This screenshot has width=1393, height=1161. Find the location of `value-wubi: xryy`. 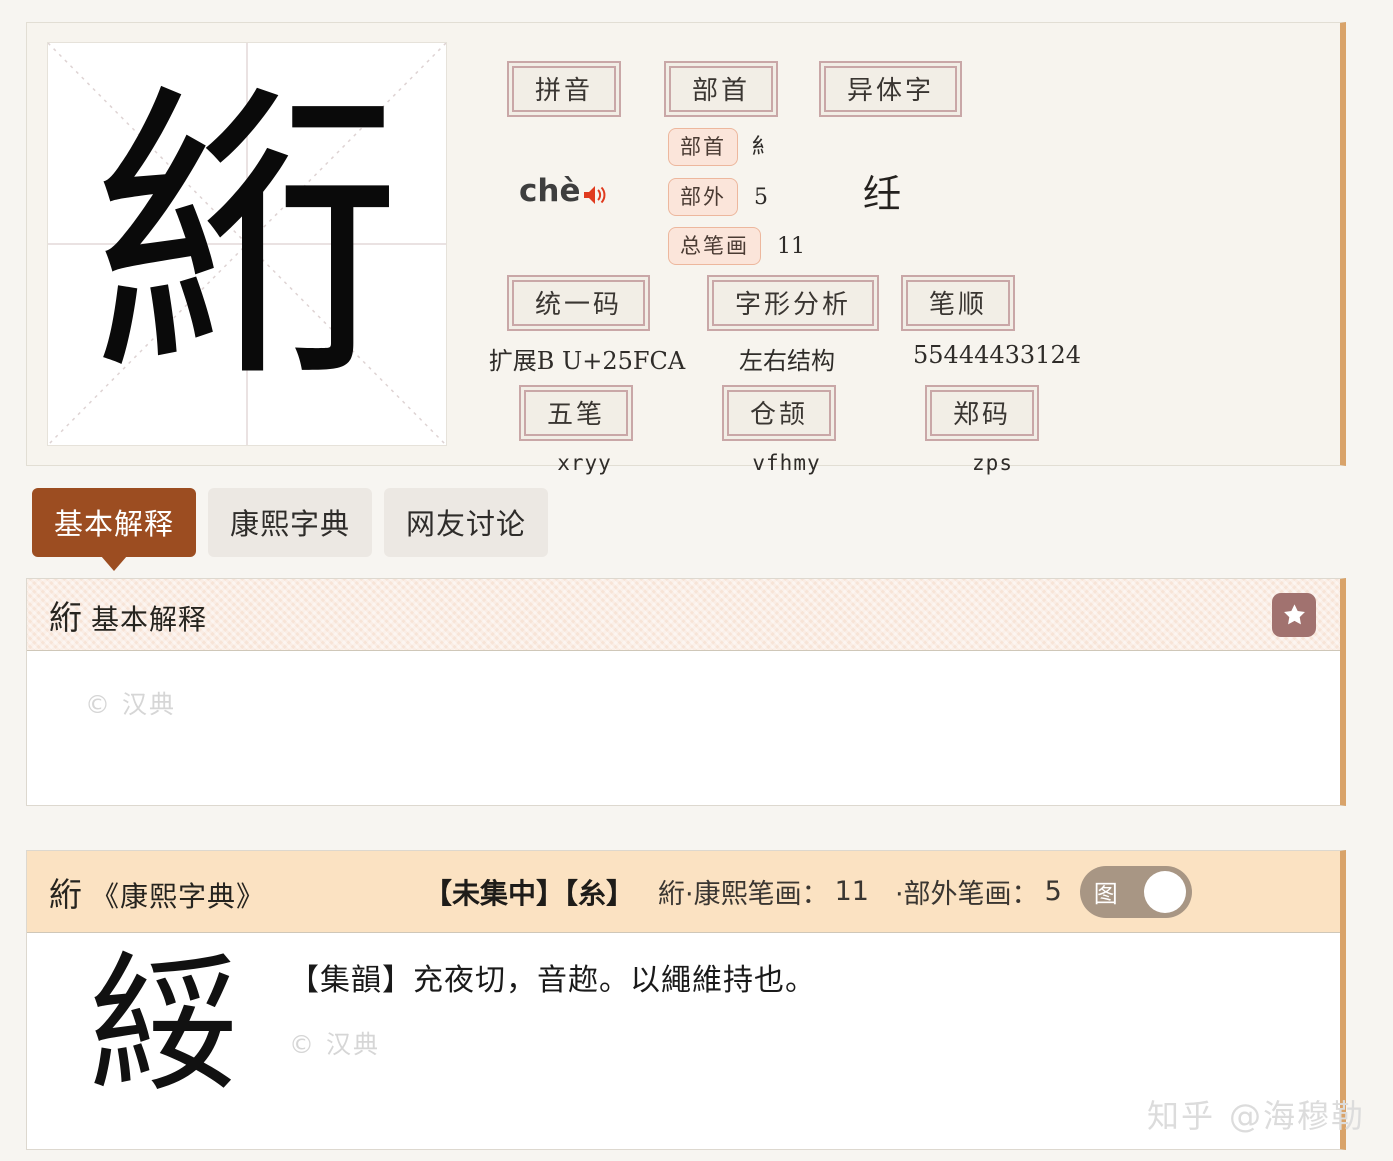

value-wubi: xryy is located at coordinates (584, 463).